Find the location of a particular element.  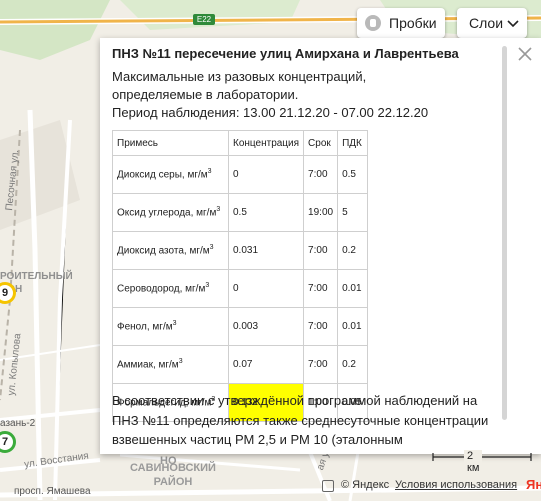

layers-label: Слои is located at coordinates (486, 23).